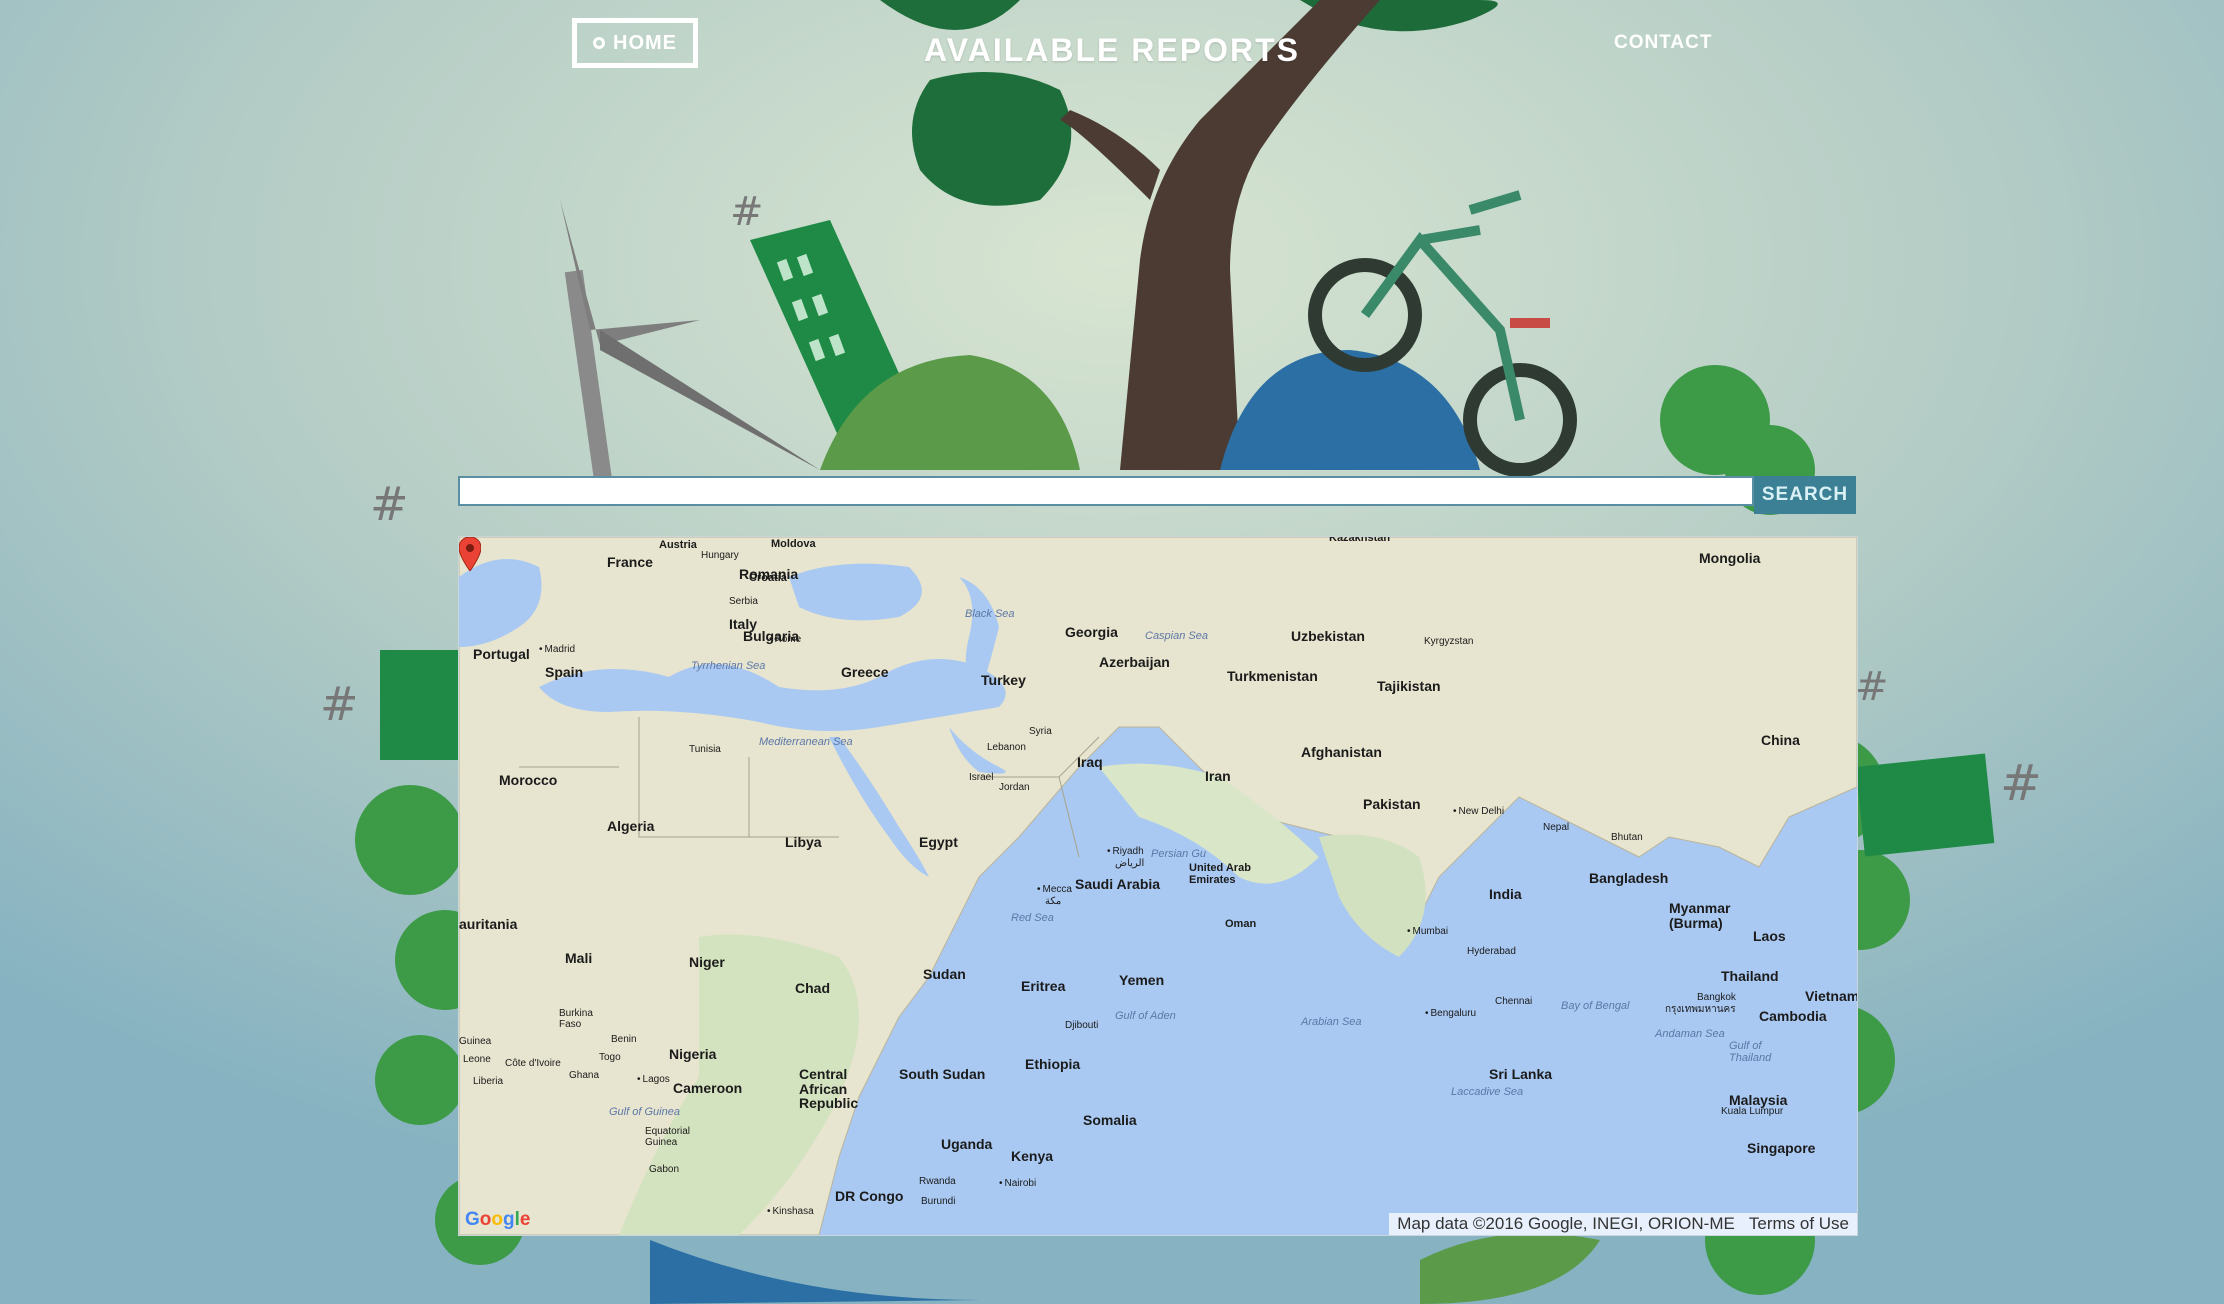  Describe the element at coordinates (1082, 1025) in the screenshot. I see `map-label: Djibouti` at that location.